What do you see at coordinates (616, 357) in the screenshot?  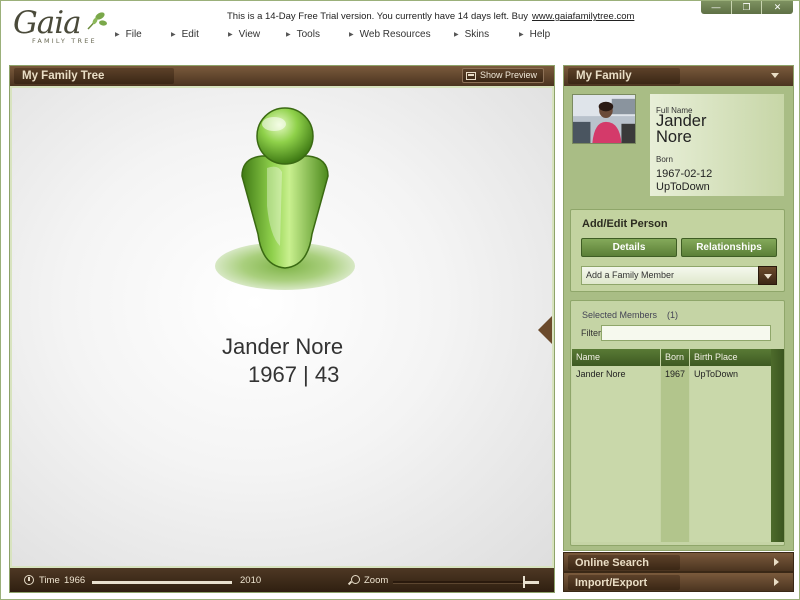 I see `column-header-name: Name` at bounding box center [616, 357].